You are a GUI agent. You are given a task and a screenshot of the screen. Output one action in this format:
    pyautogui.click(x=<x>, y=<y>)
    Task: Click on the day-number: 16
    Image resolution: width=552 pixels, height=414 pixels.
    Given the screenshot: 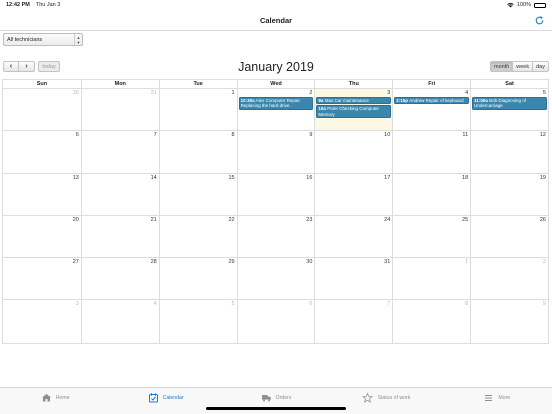 What is the action you would take?
    pyautogui.click(x=309, y=177)
    